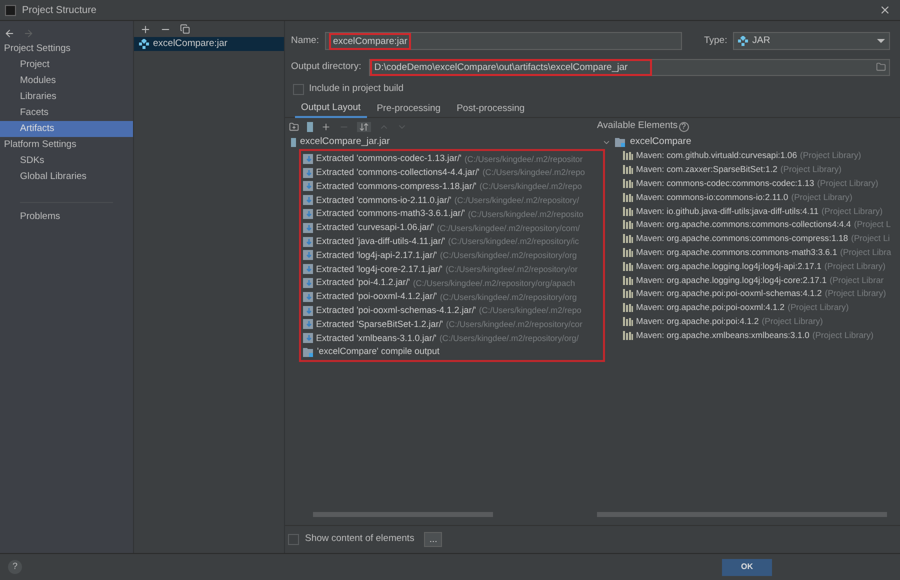 The image size is (900, 580). I want to click on tree-item: Maven: org.apache.commons:commons-compress:1.18, so click(742, 239).